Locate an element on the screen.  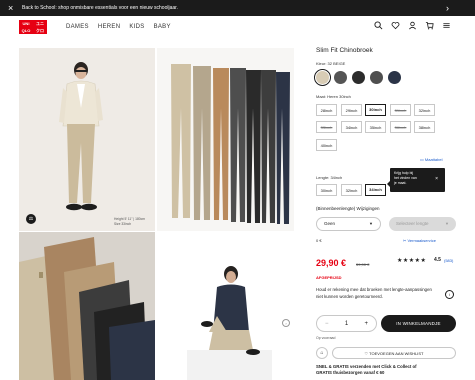
product-image-model-seated is located at coordinates (225, 306).